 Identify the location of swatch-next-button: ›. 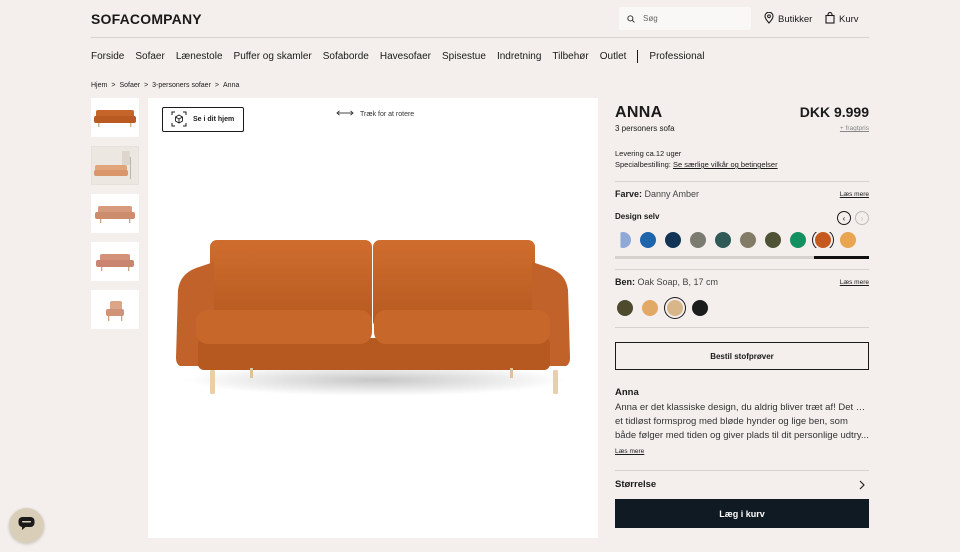
(862, 218).